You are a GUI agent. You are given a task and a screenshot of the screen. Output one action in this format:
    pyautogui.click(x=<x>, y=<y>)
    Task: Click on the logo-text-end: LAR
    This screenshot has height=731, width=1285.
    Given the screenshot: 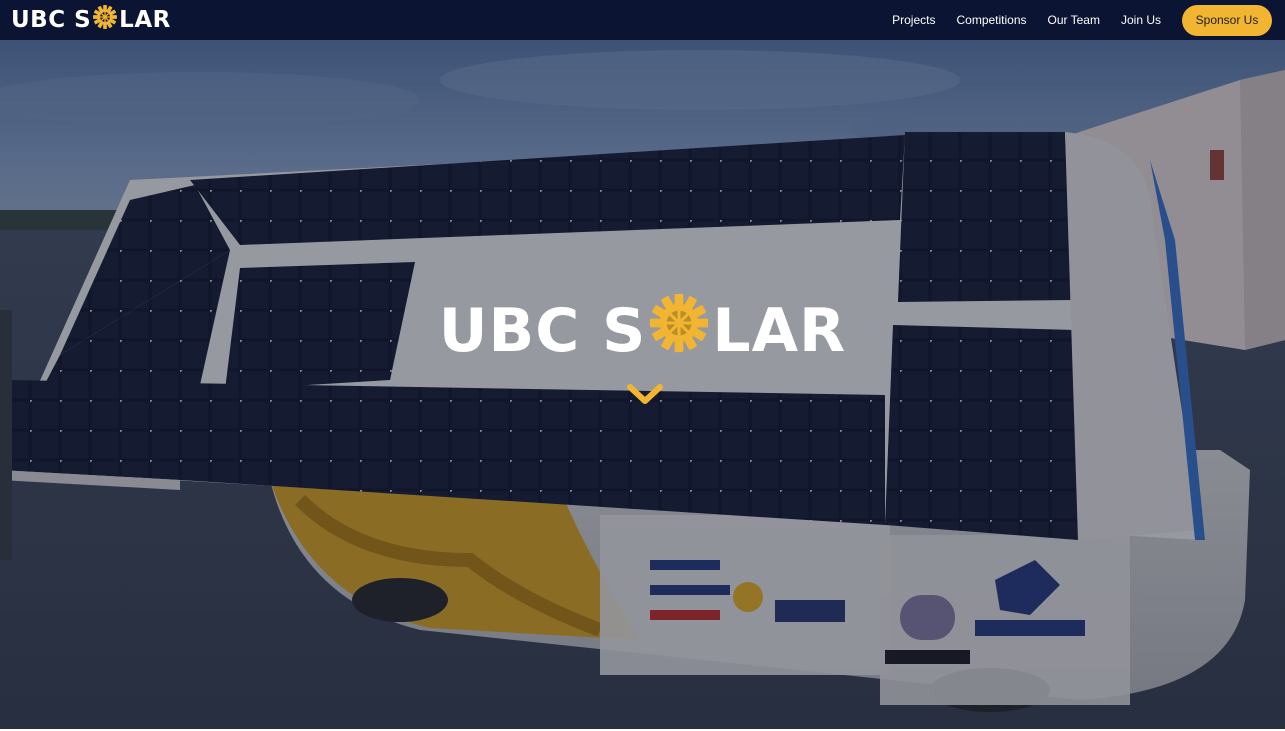 What is the action you would take?
    pyautogui.click(x=145, y=20)
    